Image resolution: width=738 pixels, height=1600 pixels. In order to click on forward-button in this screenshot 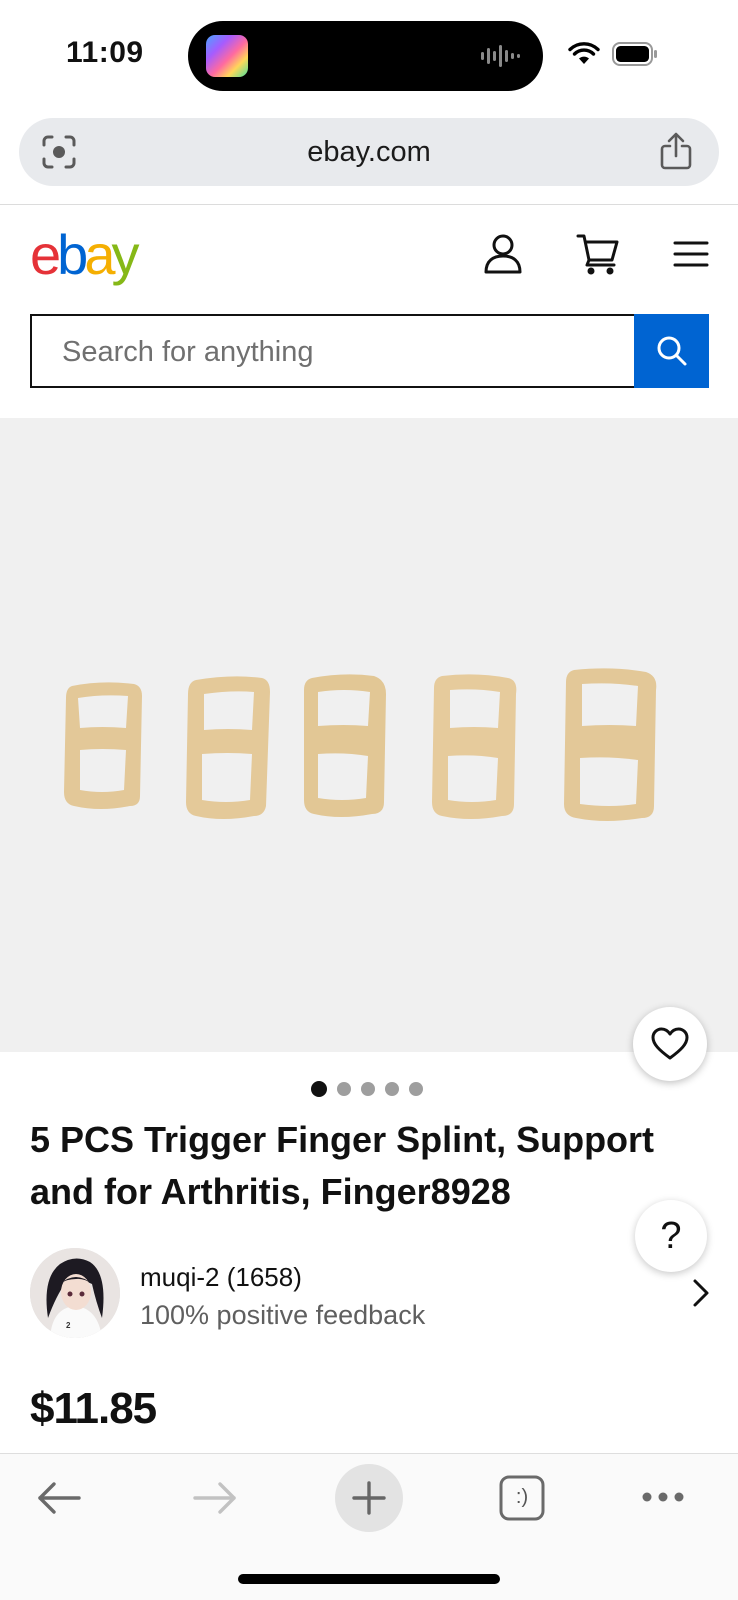, I will do `click(215, 1498)`.